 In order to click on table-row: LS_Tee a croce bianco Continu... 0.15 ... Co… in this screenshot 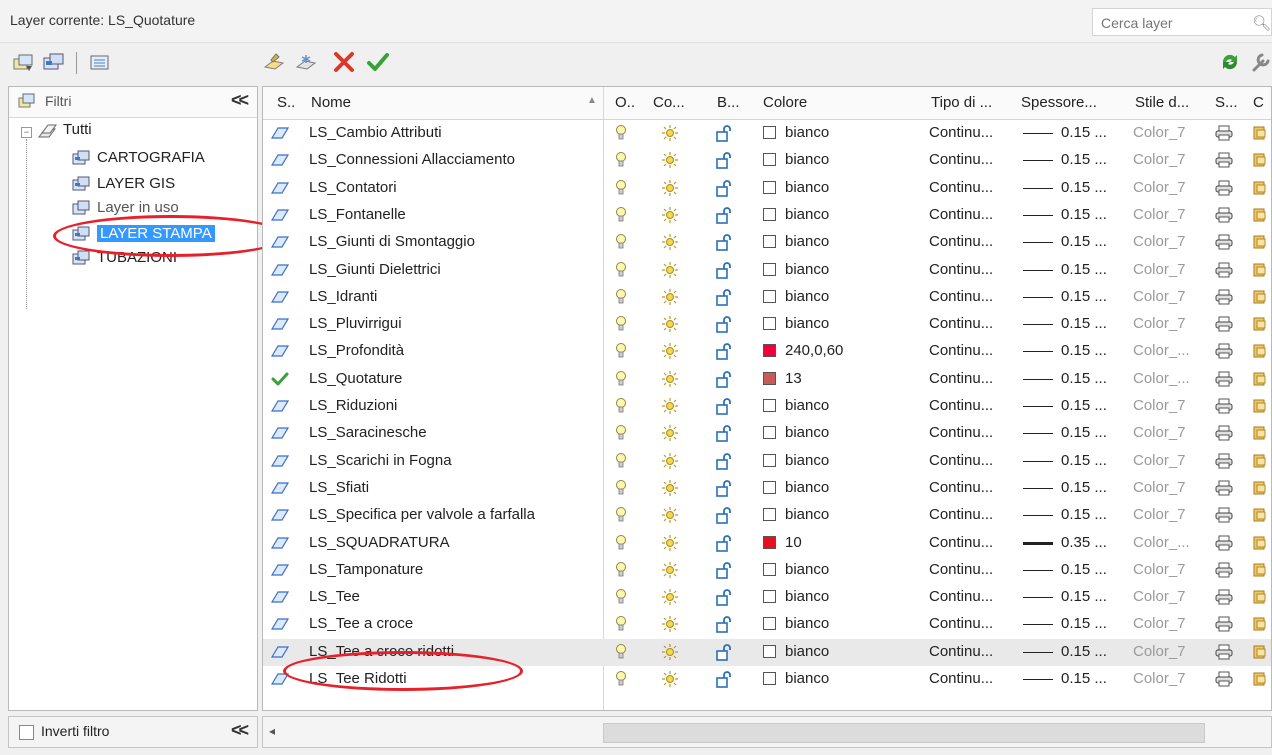, I will do `click(767, 624)`.